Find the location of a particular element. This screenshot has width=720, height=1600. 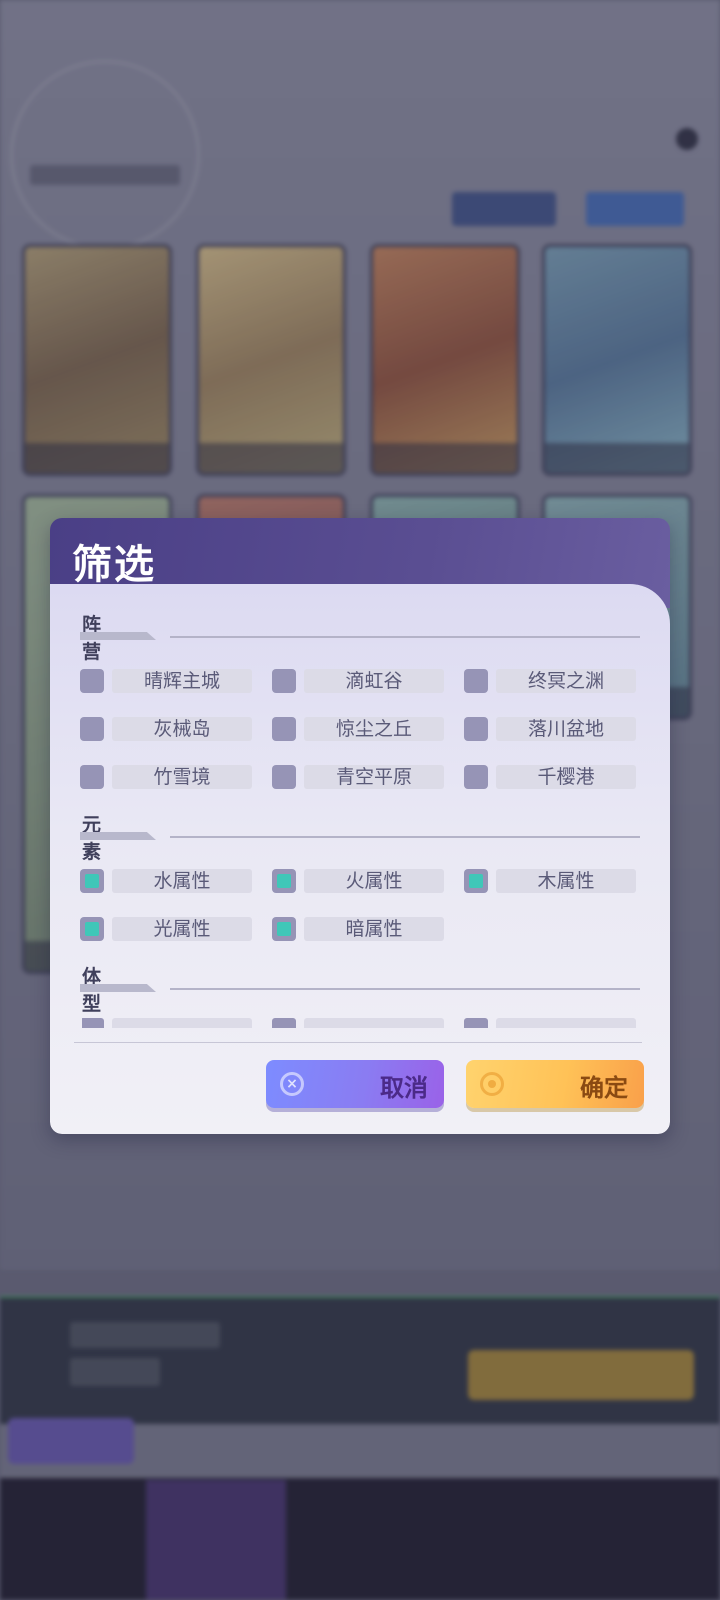

confirm-button-label: 确定 is located at coordinates (604, 1087).